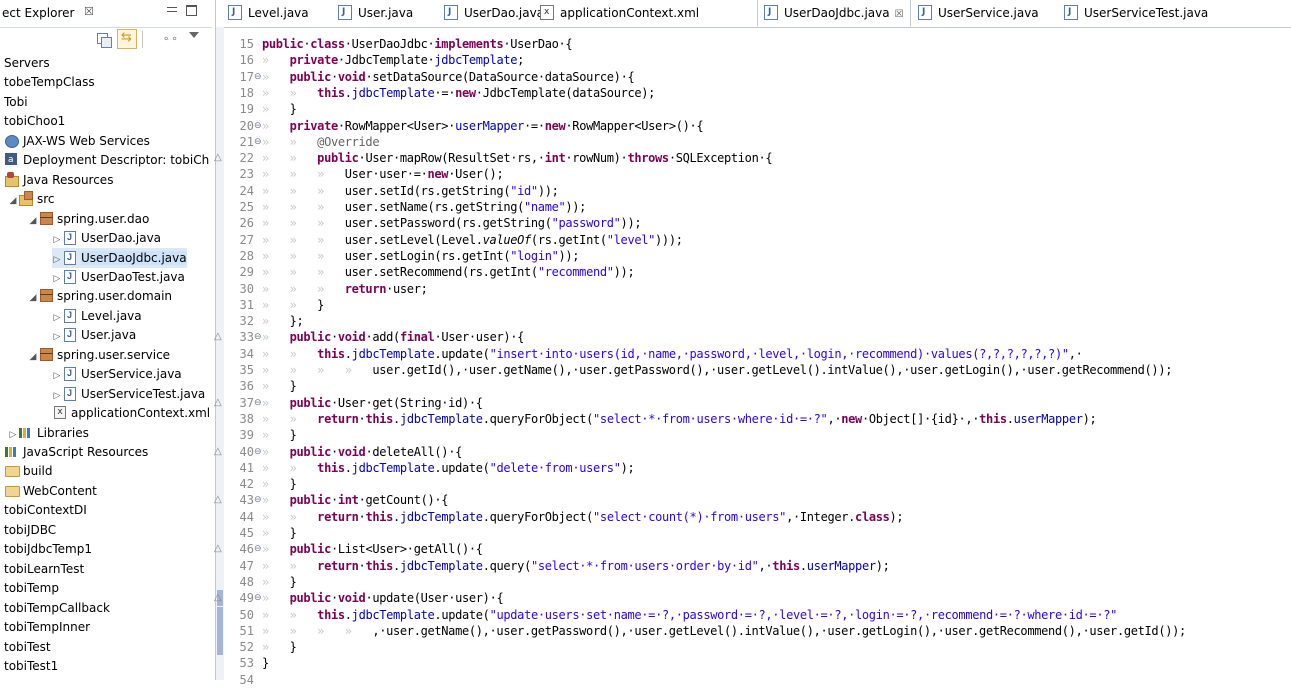 Image resolution: width=1291 pixels, height=688 pixels. Describe the element at coordinates (104, 40) in the screenshot. I see `collapse-all-icon` at that location.